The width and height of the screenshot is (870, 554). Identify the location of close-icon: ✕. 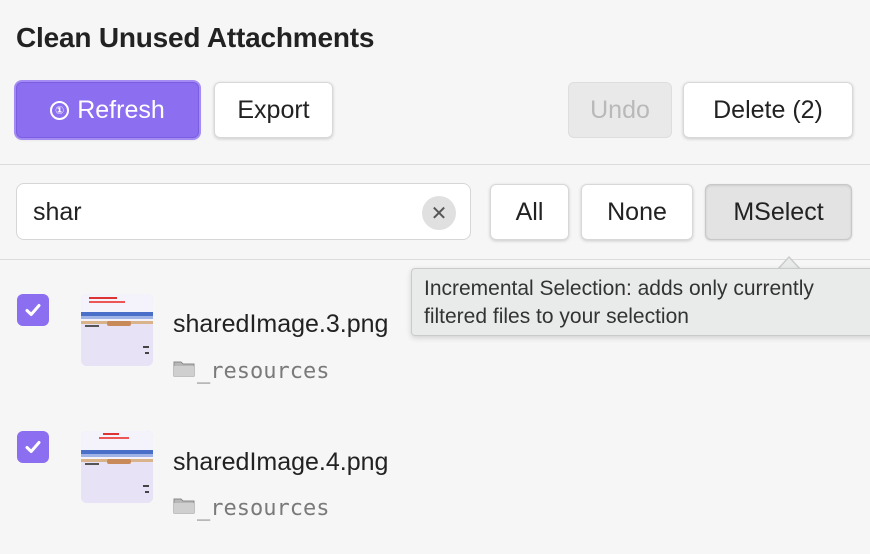
(439, 213).